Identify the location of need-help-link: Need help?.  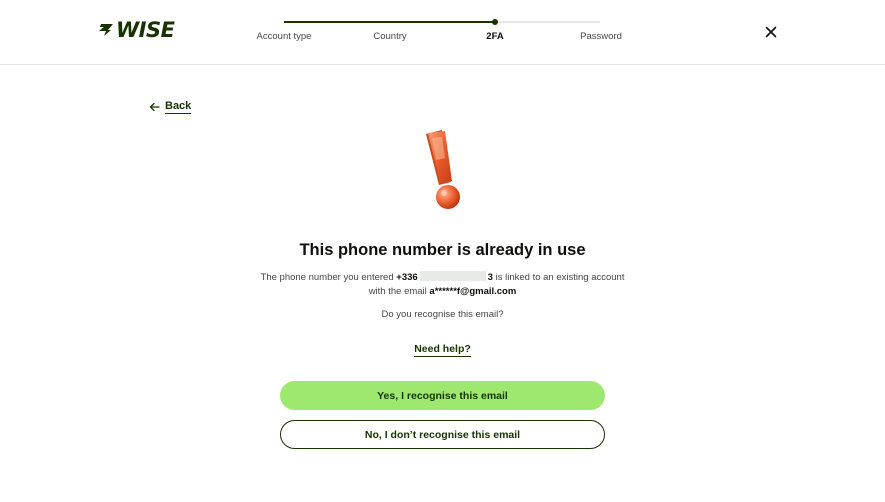
(442, 350).